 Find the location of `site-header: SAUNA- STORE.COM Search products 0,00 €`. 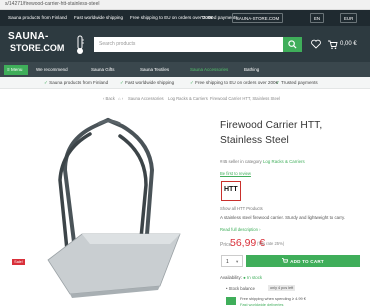

site-header: SAUNA- STORE.COM Search products 0,00 € is located at coordinates (185, 44).